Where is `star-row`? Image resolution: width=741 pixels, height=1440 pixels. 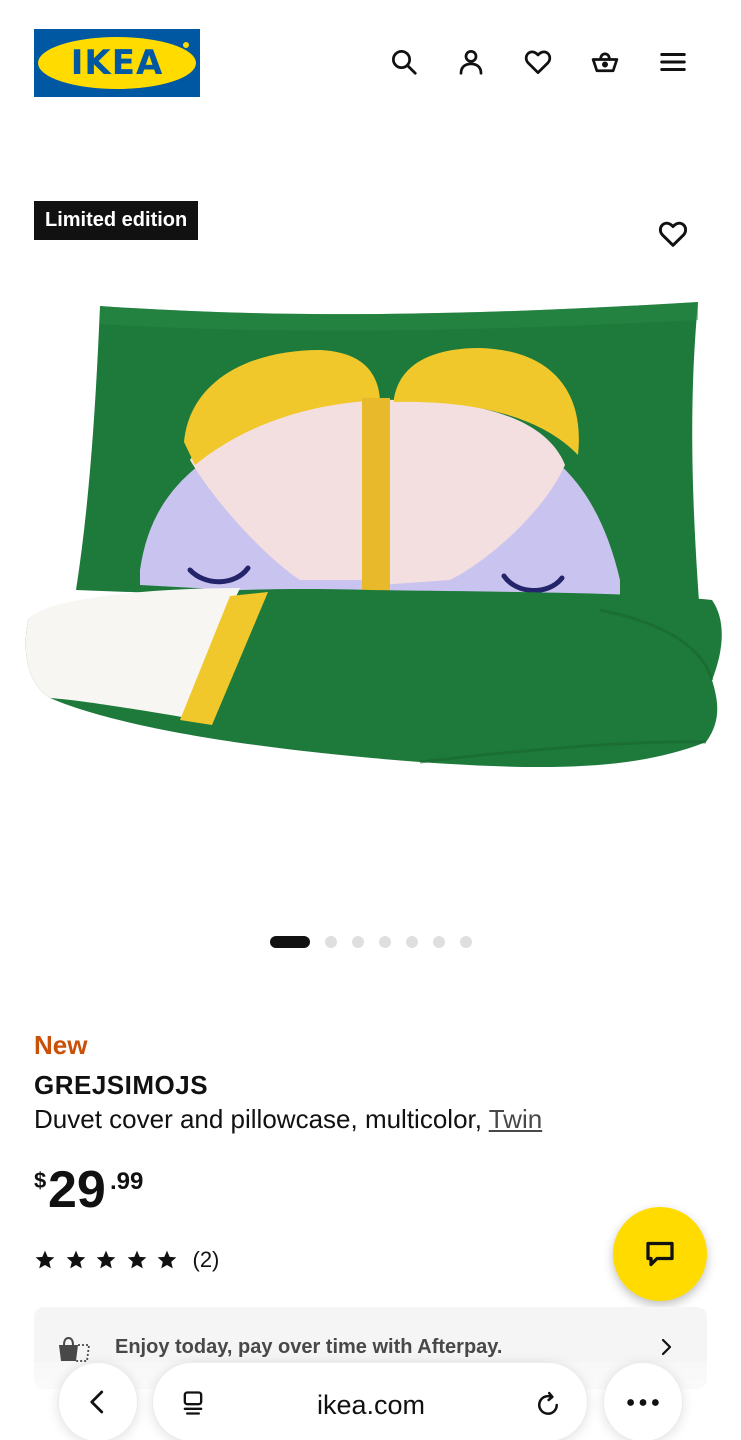
star-row is located at coordinates (110, 1260).